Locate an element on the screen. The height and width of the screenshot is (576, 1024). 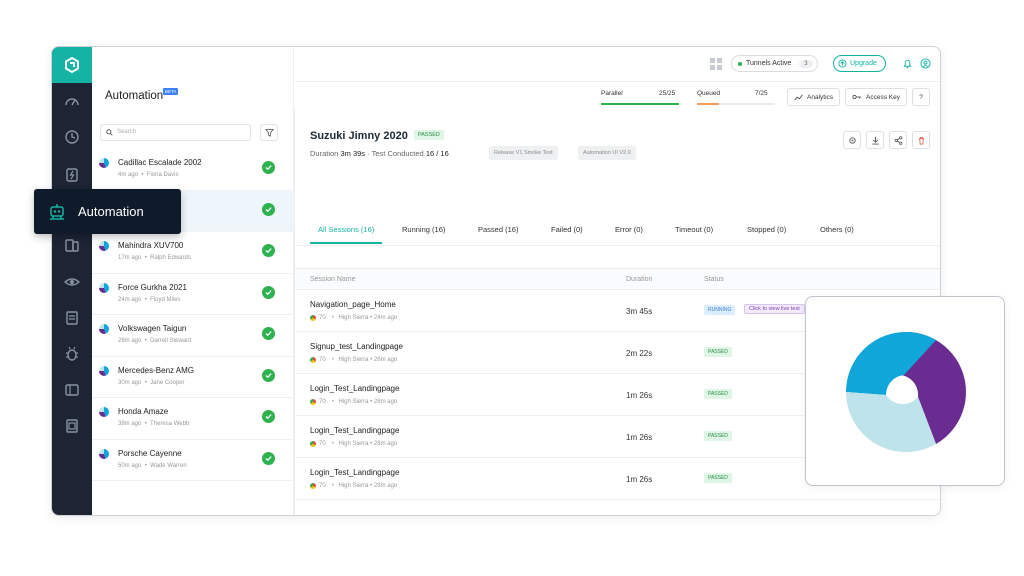
session-status-badge: PASSED is located at coordinates (718, 352).